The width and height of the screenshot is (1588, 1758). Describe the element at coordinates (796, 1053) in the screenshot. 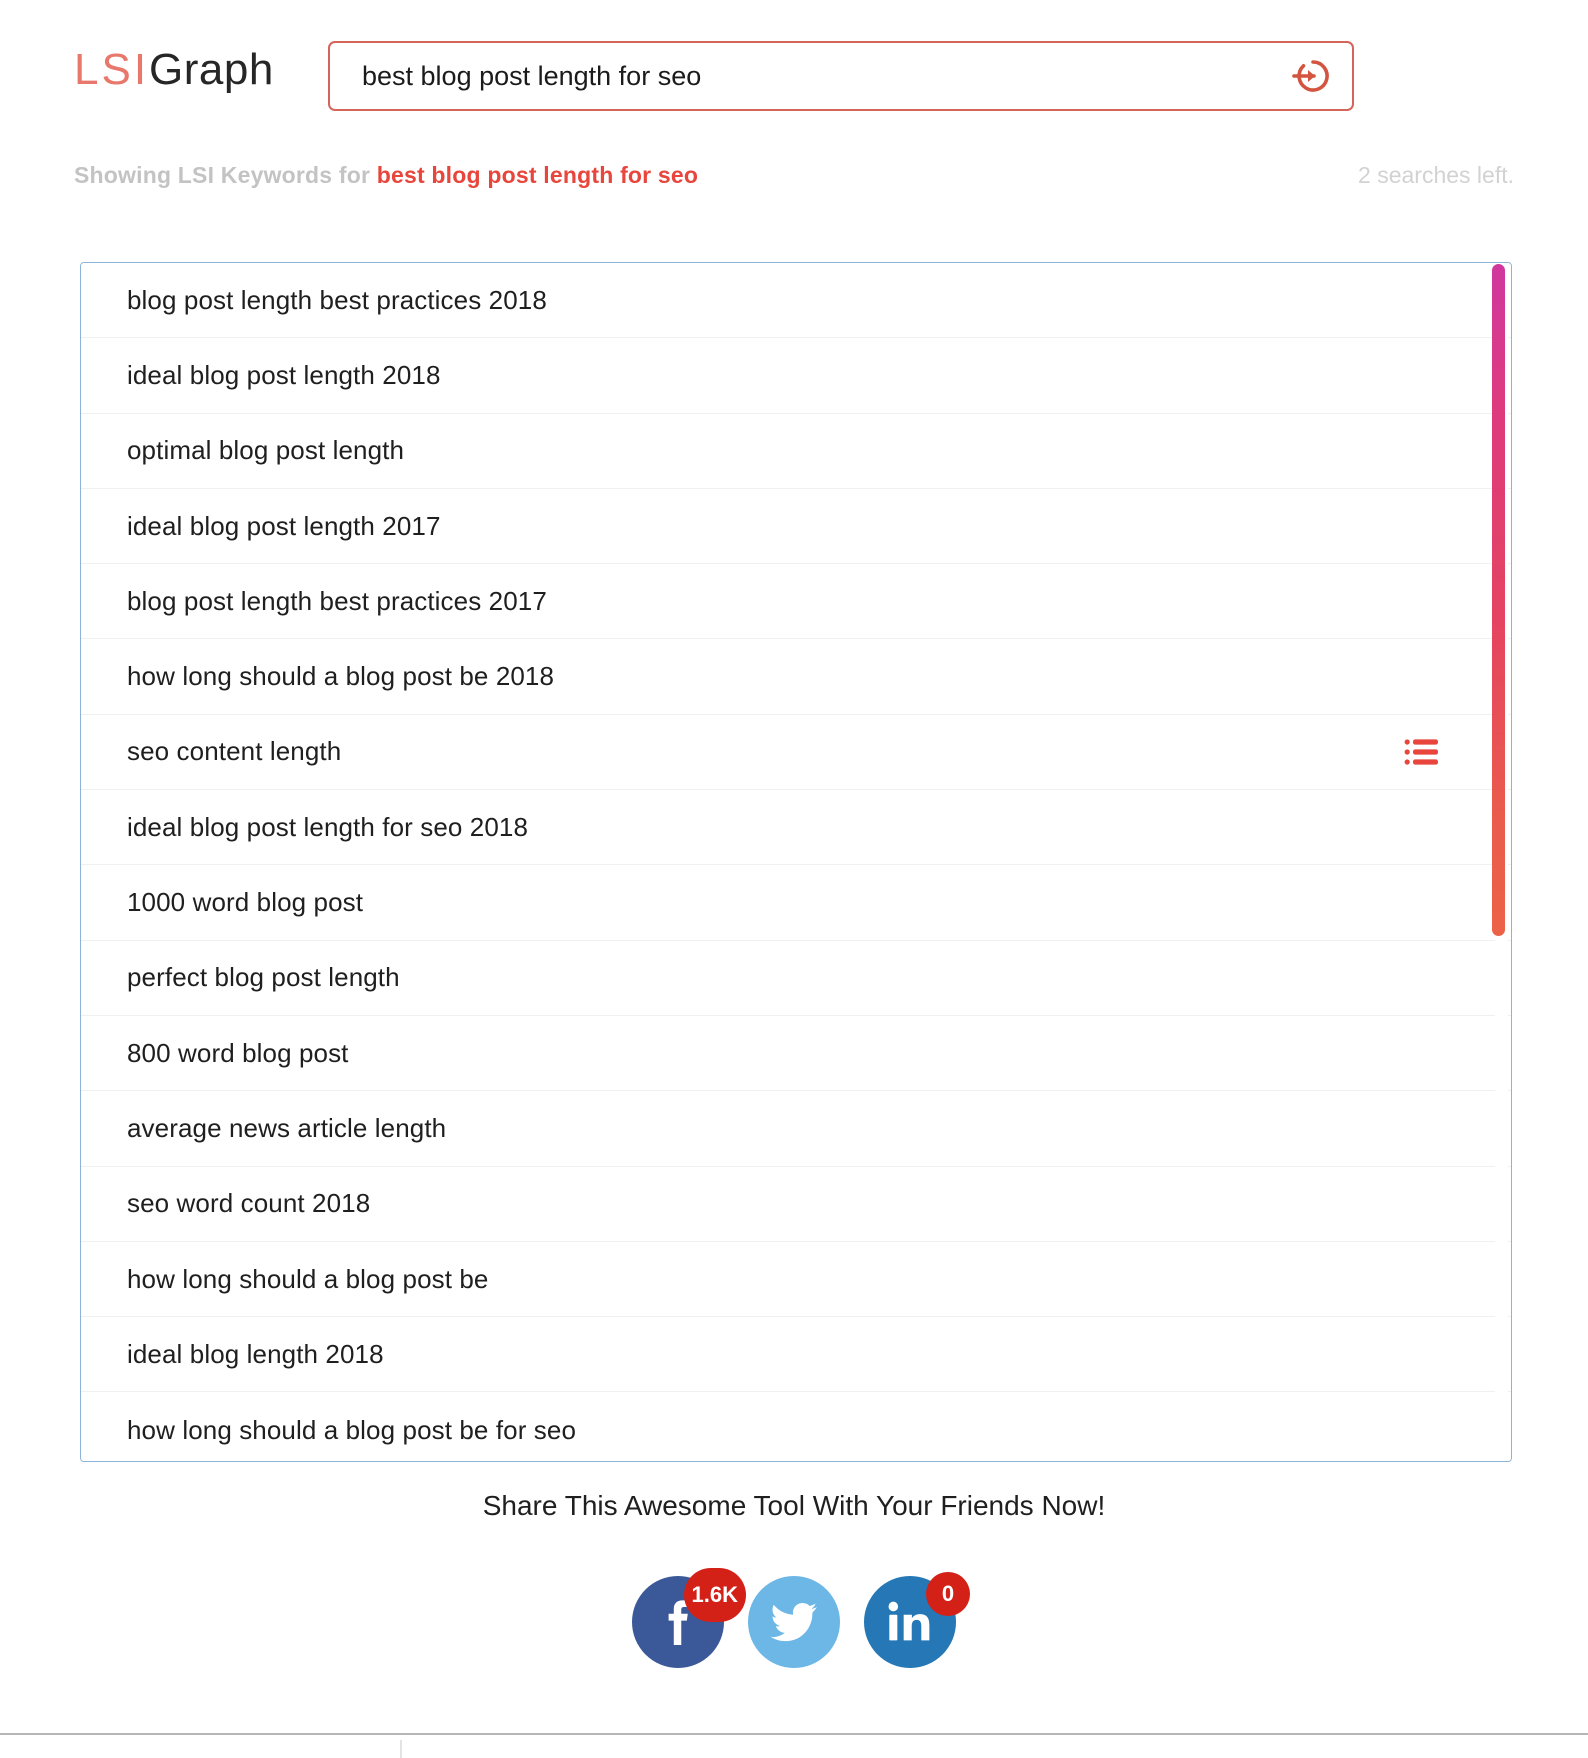

I see `keyword-row: 800 word blog post` at that location.